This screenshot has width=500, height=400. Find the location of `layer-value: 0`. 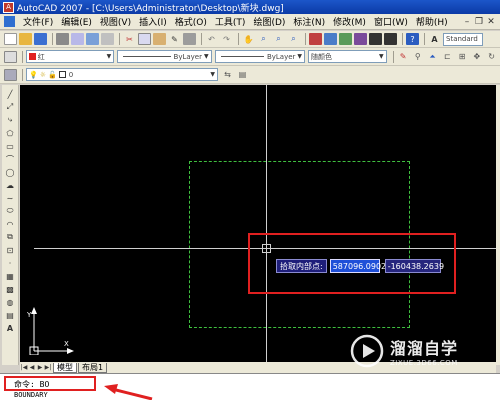

layer-value: 0 is located at coordinates (71, 74).